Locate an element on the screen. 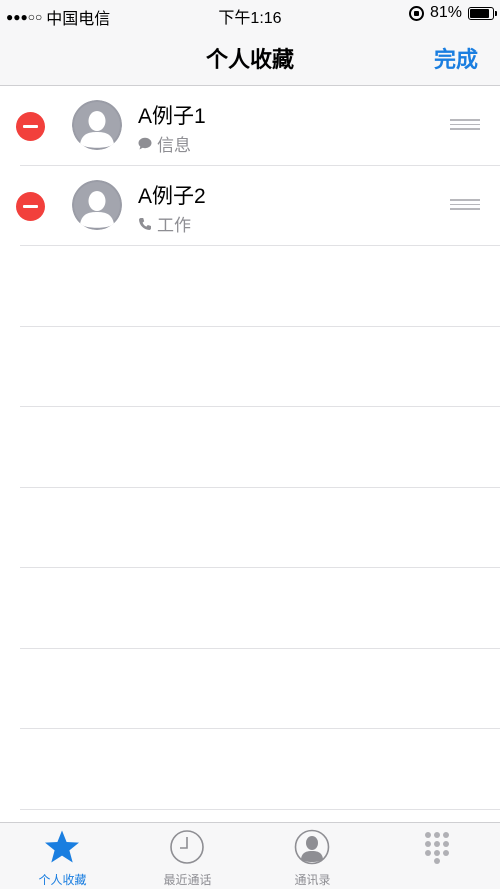 This screenshot has height=889, width=500. contact-type-label: 工作 is located at coordinates (174, 225).